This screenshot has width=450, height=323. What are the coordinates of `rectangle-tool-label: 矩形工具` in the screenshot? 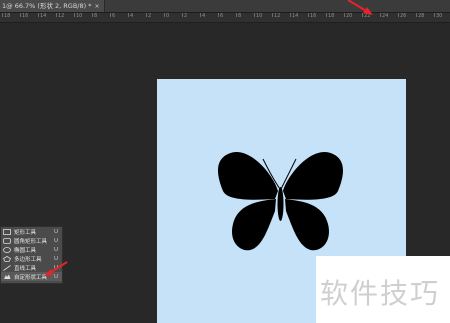 It's located at (25, 232).